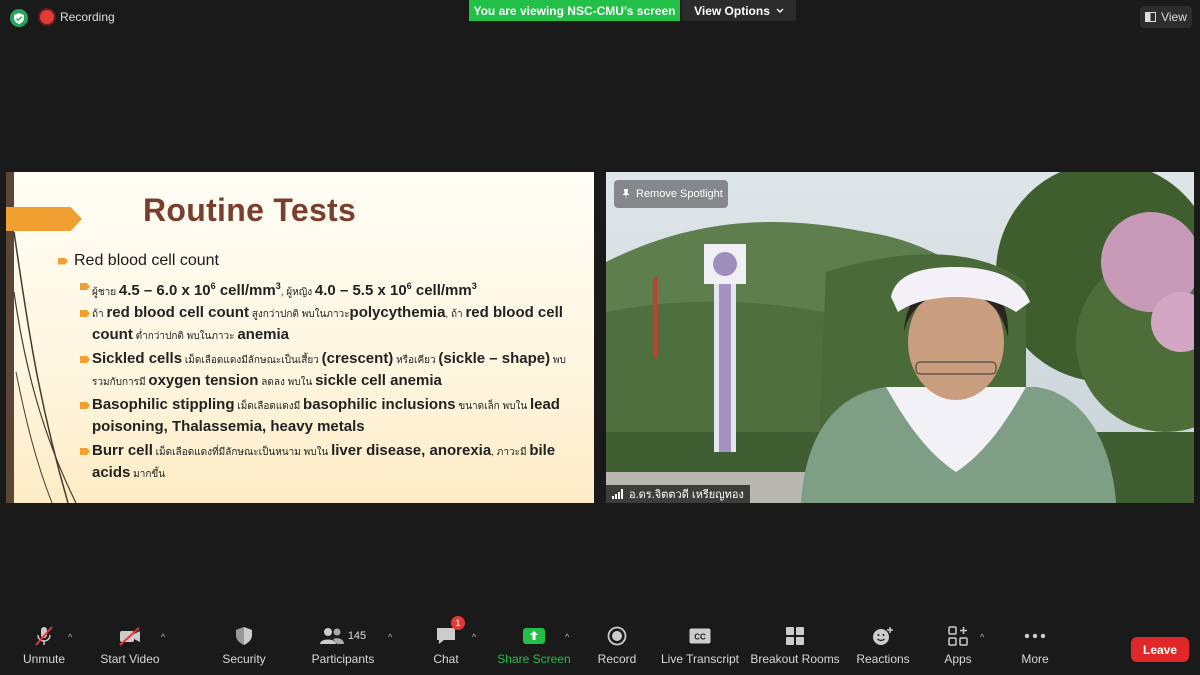 The height and width of the screenshot is (675, 1200). Describe the element at coordinates (534, 636) in the screenshot. I see `share-screen-icon` at that location.